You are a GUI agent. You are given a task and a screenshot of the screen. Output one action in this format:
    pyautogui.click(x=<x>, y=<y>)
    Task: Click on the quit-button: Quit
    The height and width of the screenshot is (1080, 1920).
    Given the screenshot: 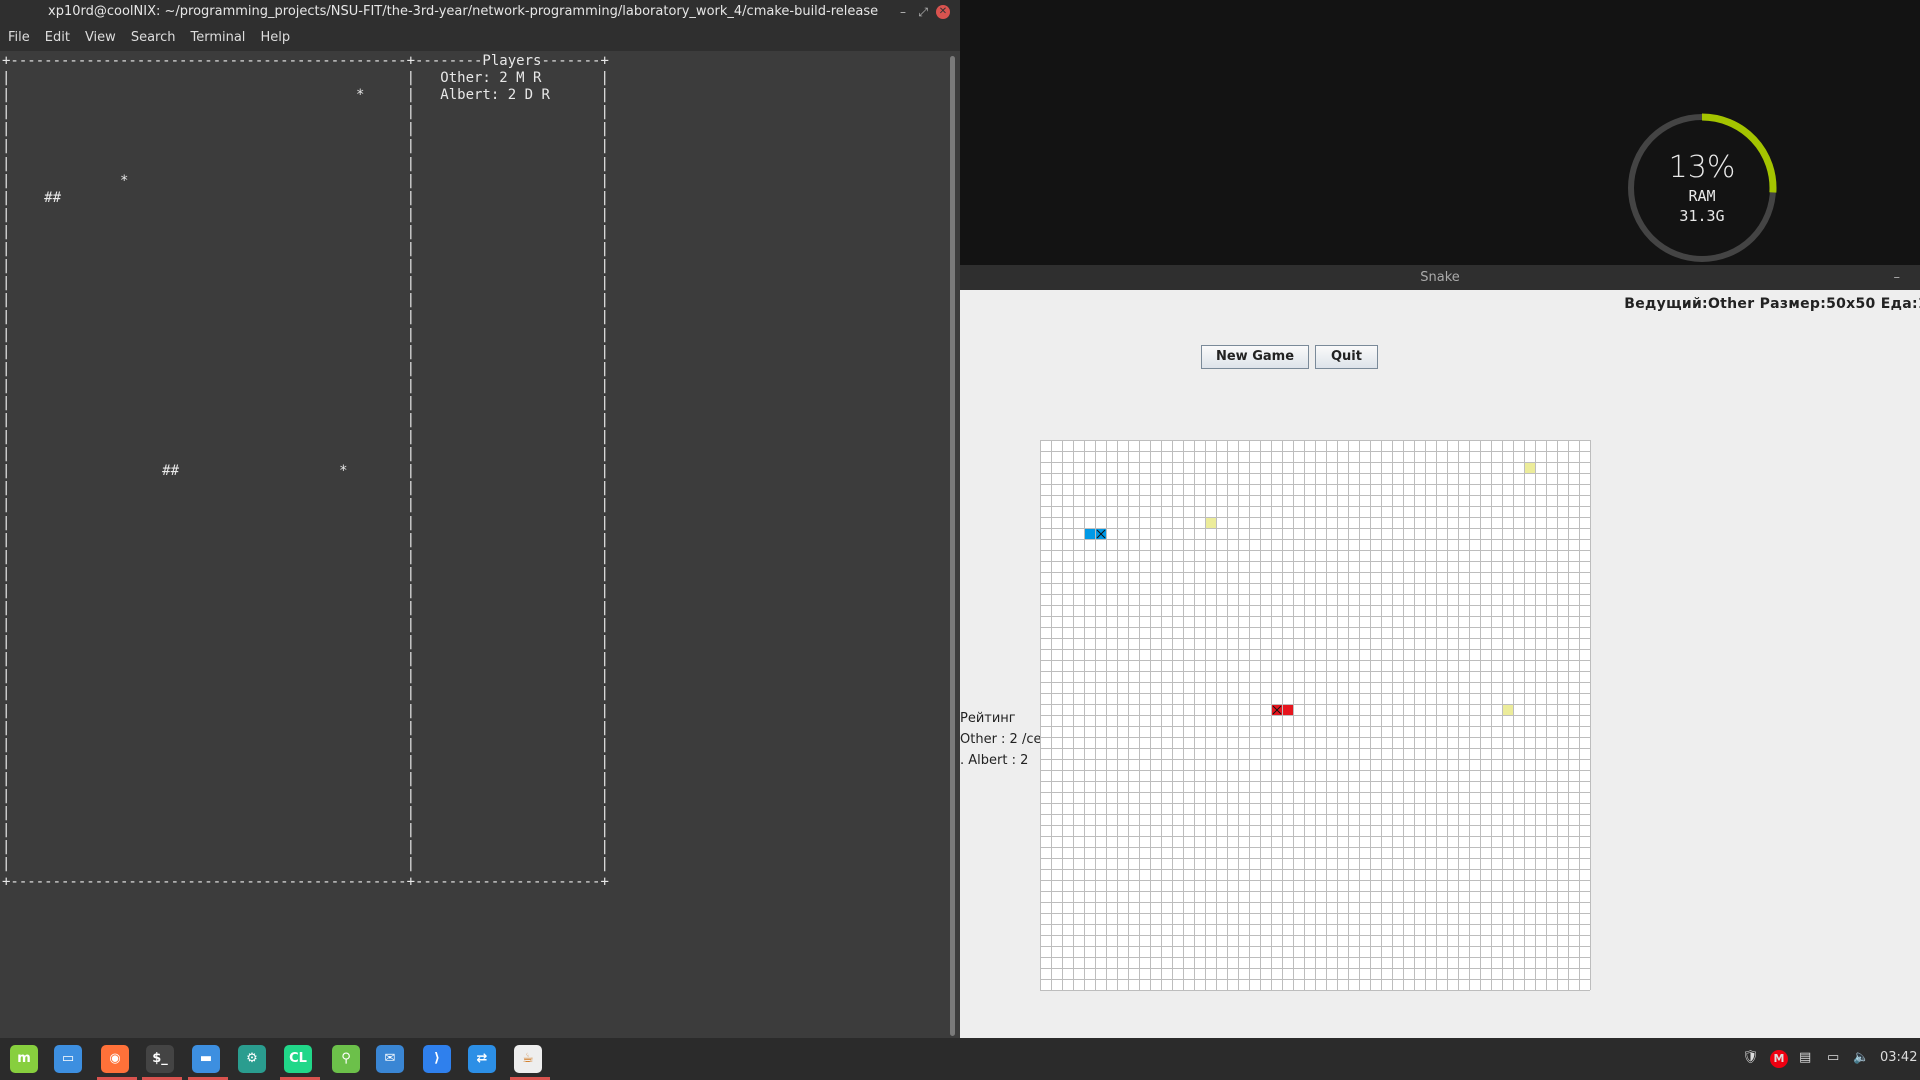 What is the action you would take?
    pyautogui.click(x=1346, y=357)
    